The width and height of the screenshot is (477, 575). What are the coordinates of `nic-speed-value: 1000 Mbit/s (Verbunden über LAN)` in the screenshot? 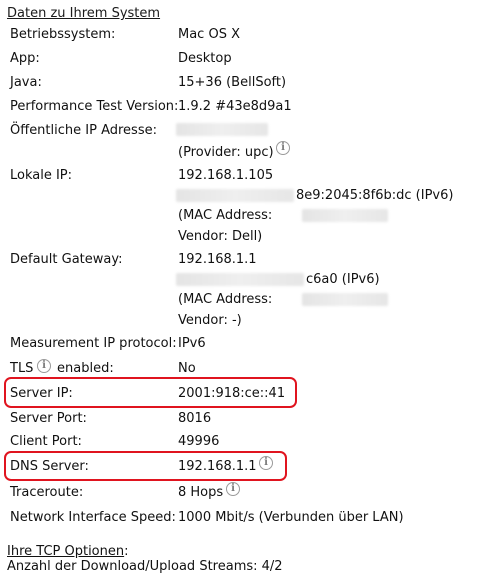 It's located at (291, 517).